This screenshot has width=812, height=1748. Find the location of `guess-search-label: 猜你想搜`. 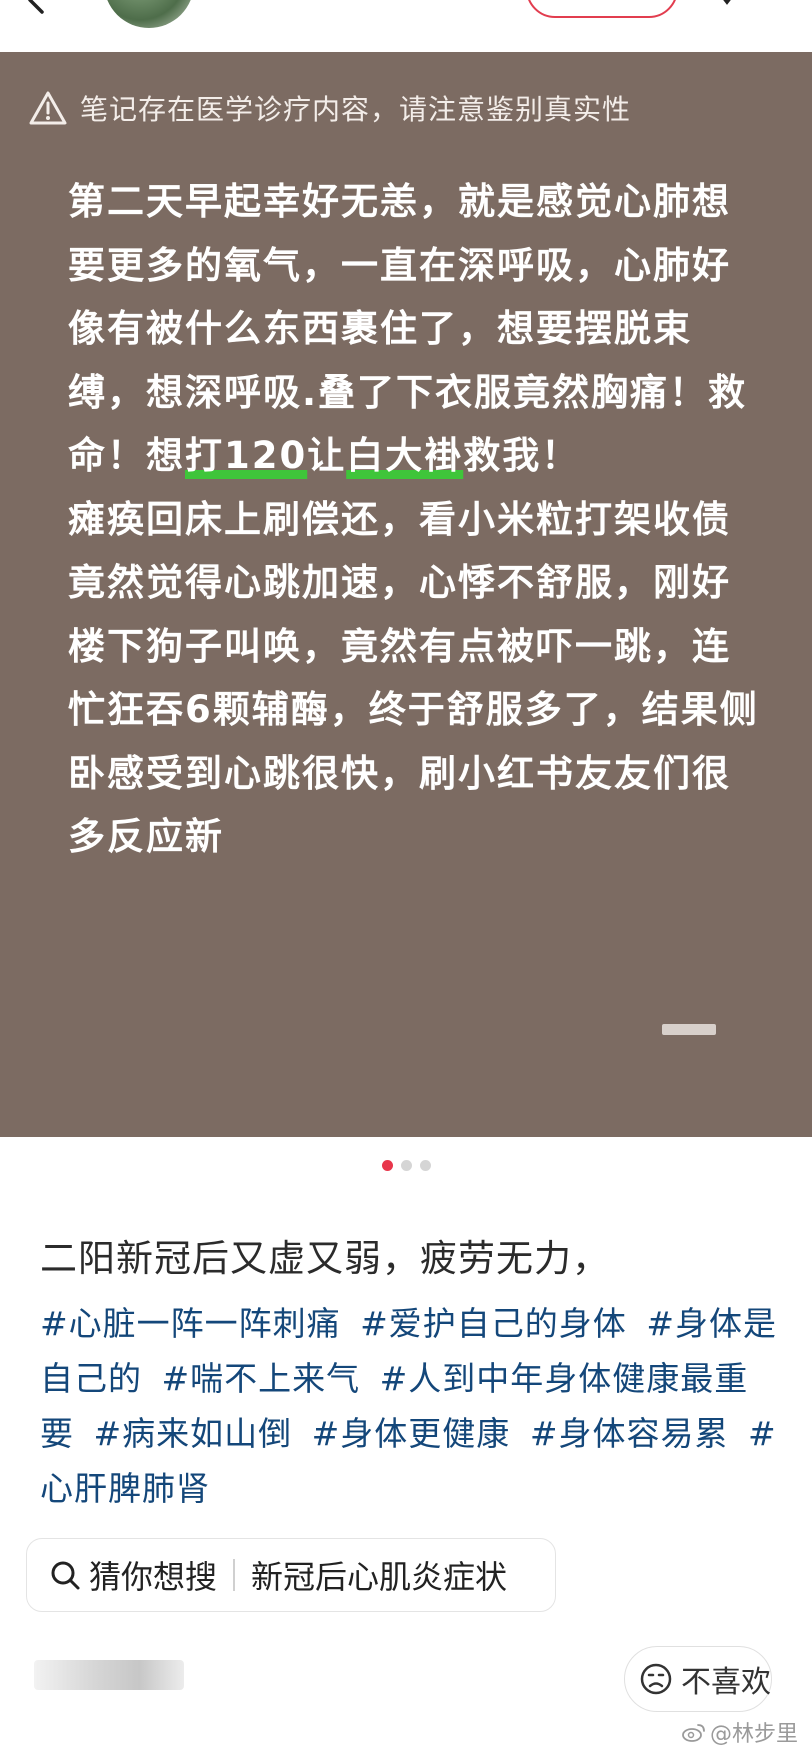

guess-search-label: 猜你想搜 is located at coordinates (153, 1577).